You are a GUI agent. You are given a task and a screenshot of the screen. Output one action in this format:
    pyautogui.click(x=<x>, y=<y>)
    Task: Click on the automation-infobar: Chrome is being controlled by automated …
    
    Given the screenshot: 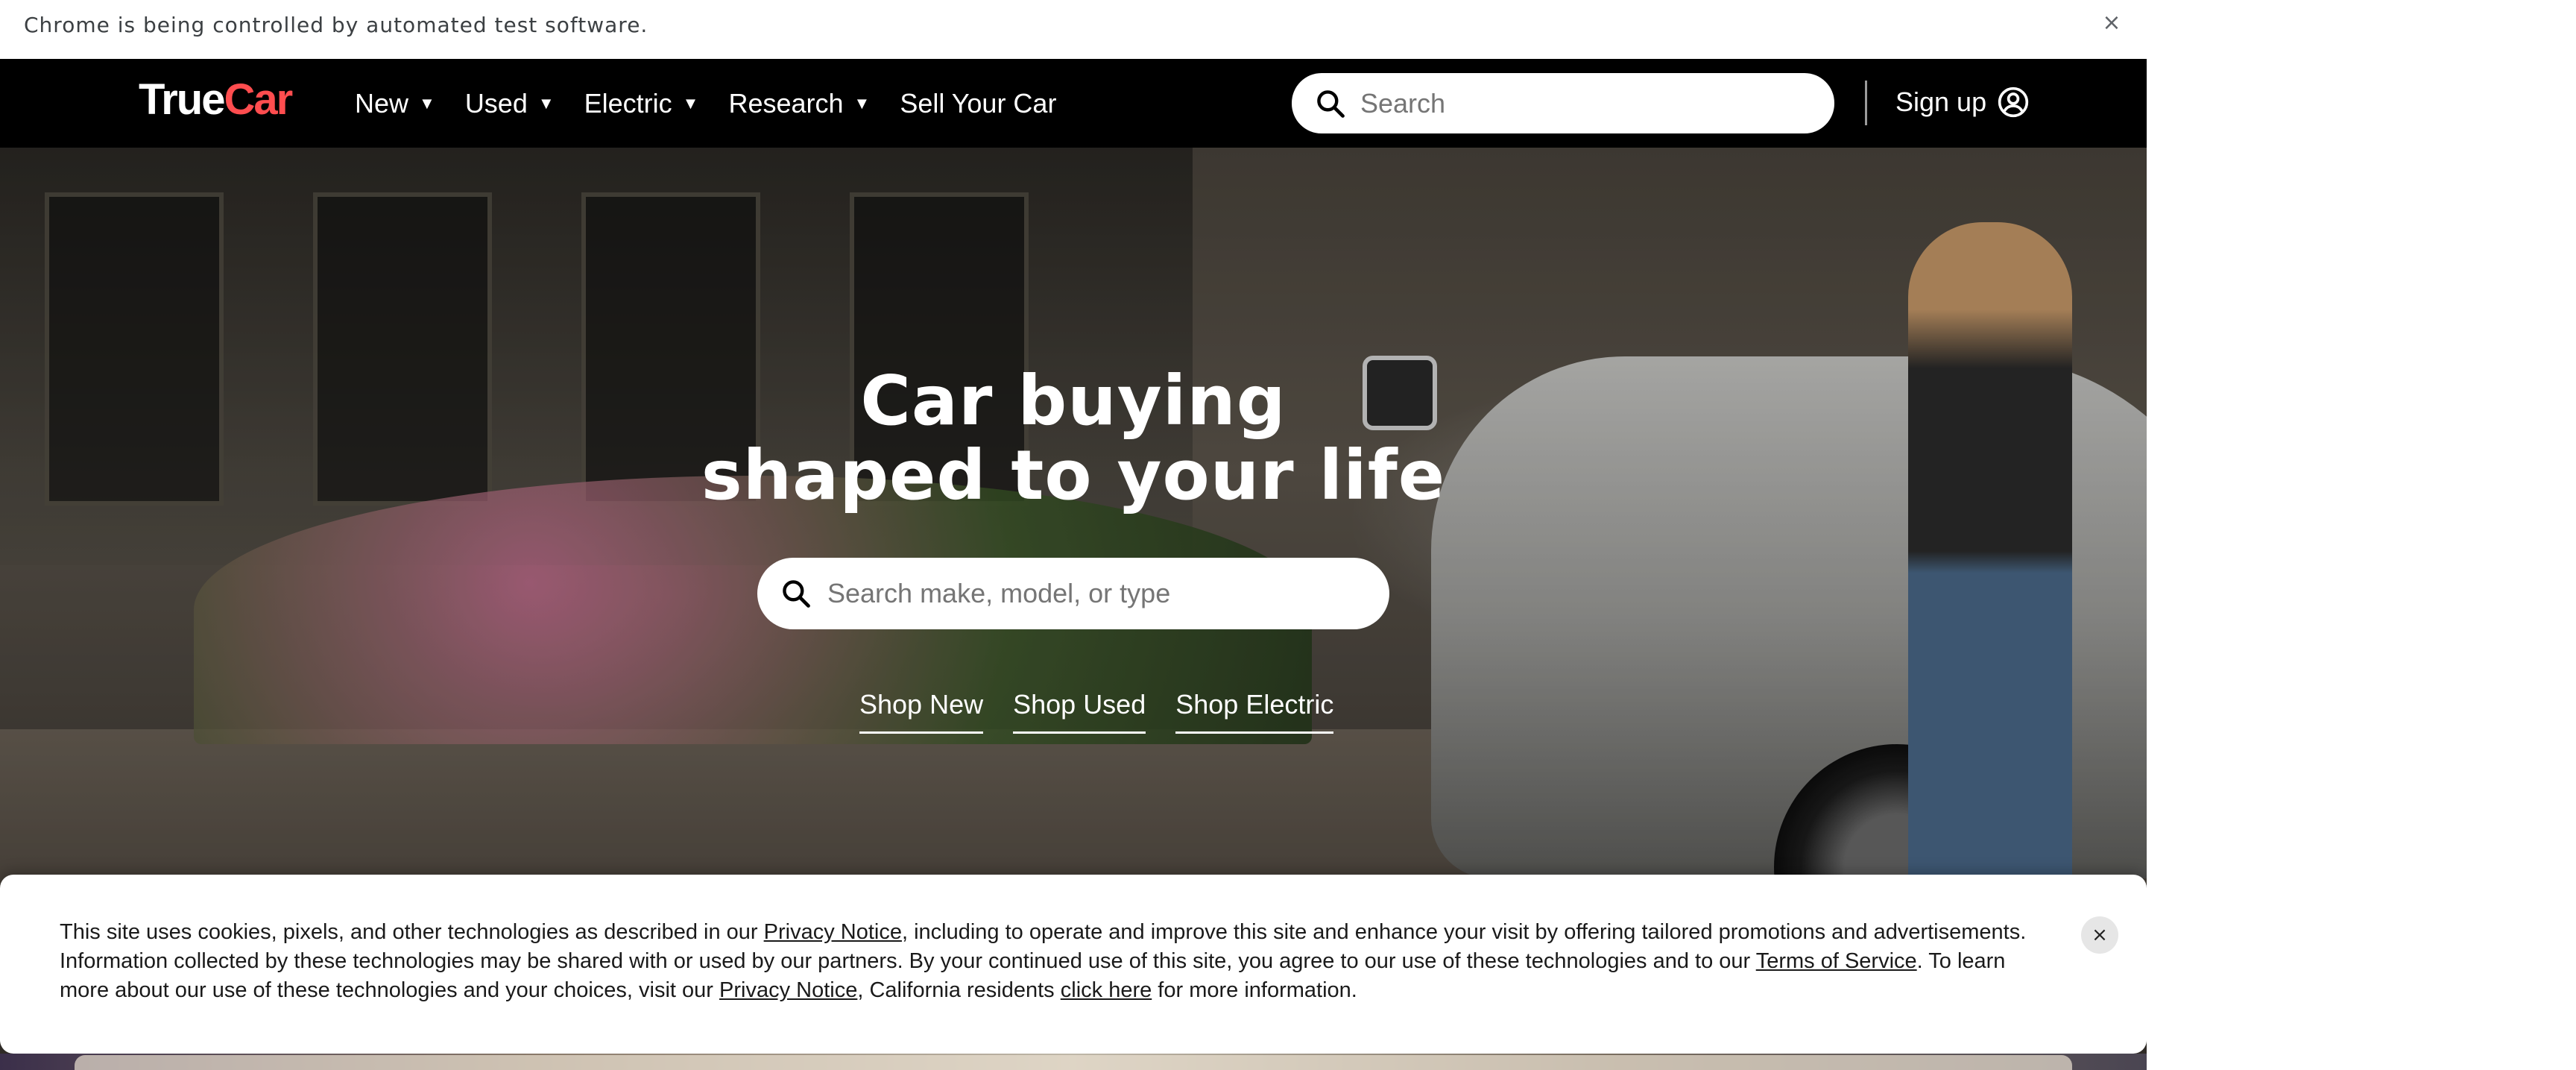 What is the action you would take?
    pyautogui.click(x=1073, y=29)
    